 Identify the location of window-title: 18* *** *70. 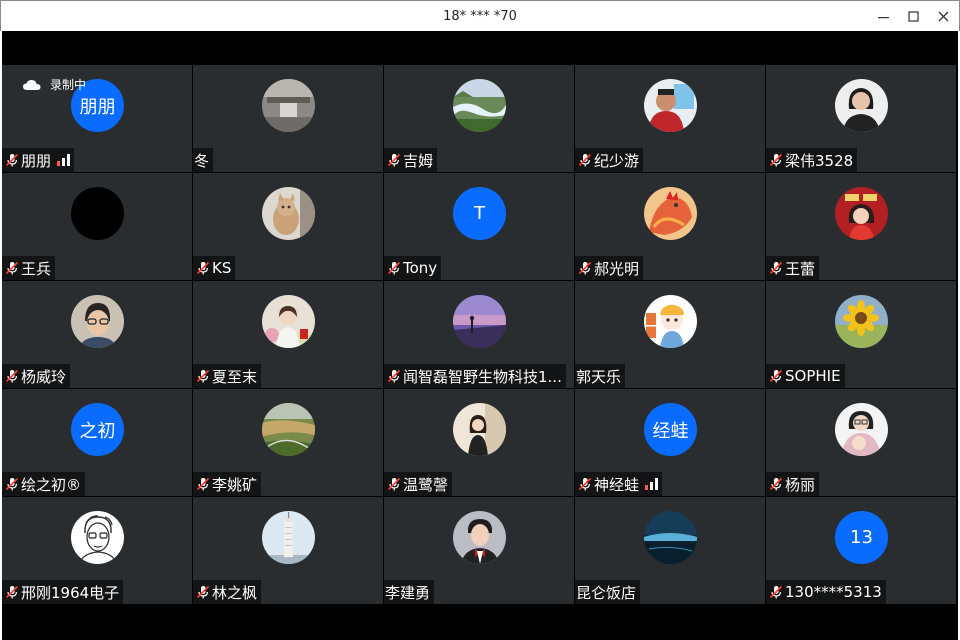
(480, 16).